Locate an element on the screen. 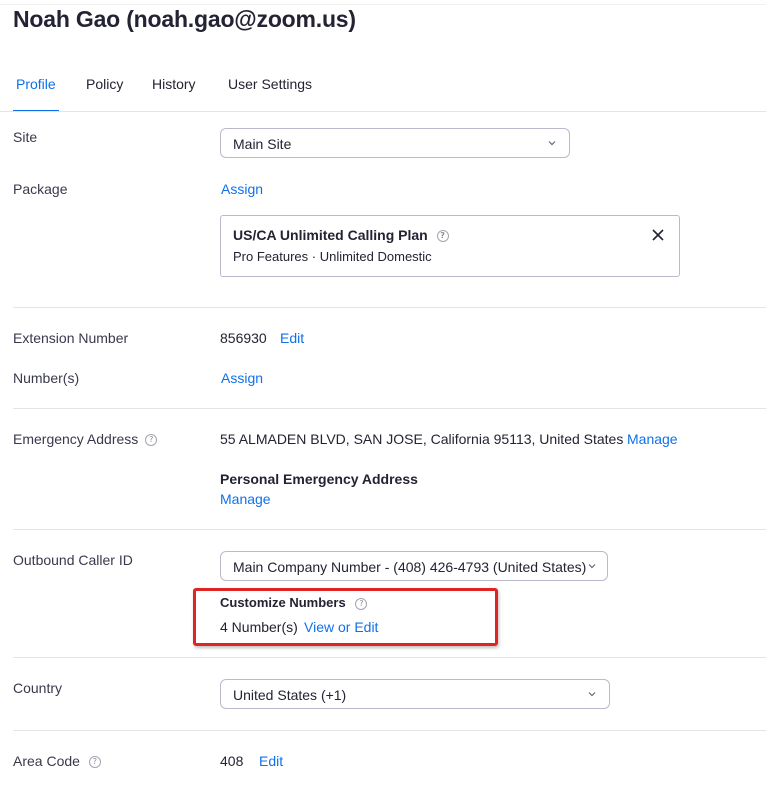  country-select-value: United States (+1) is located at coordinates (290, 695).